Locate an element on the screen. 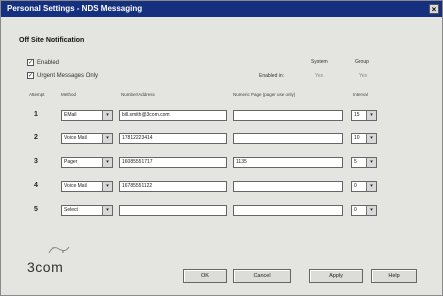  help-button: Help is located at coordinates (394, 276).